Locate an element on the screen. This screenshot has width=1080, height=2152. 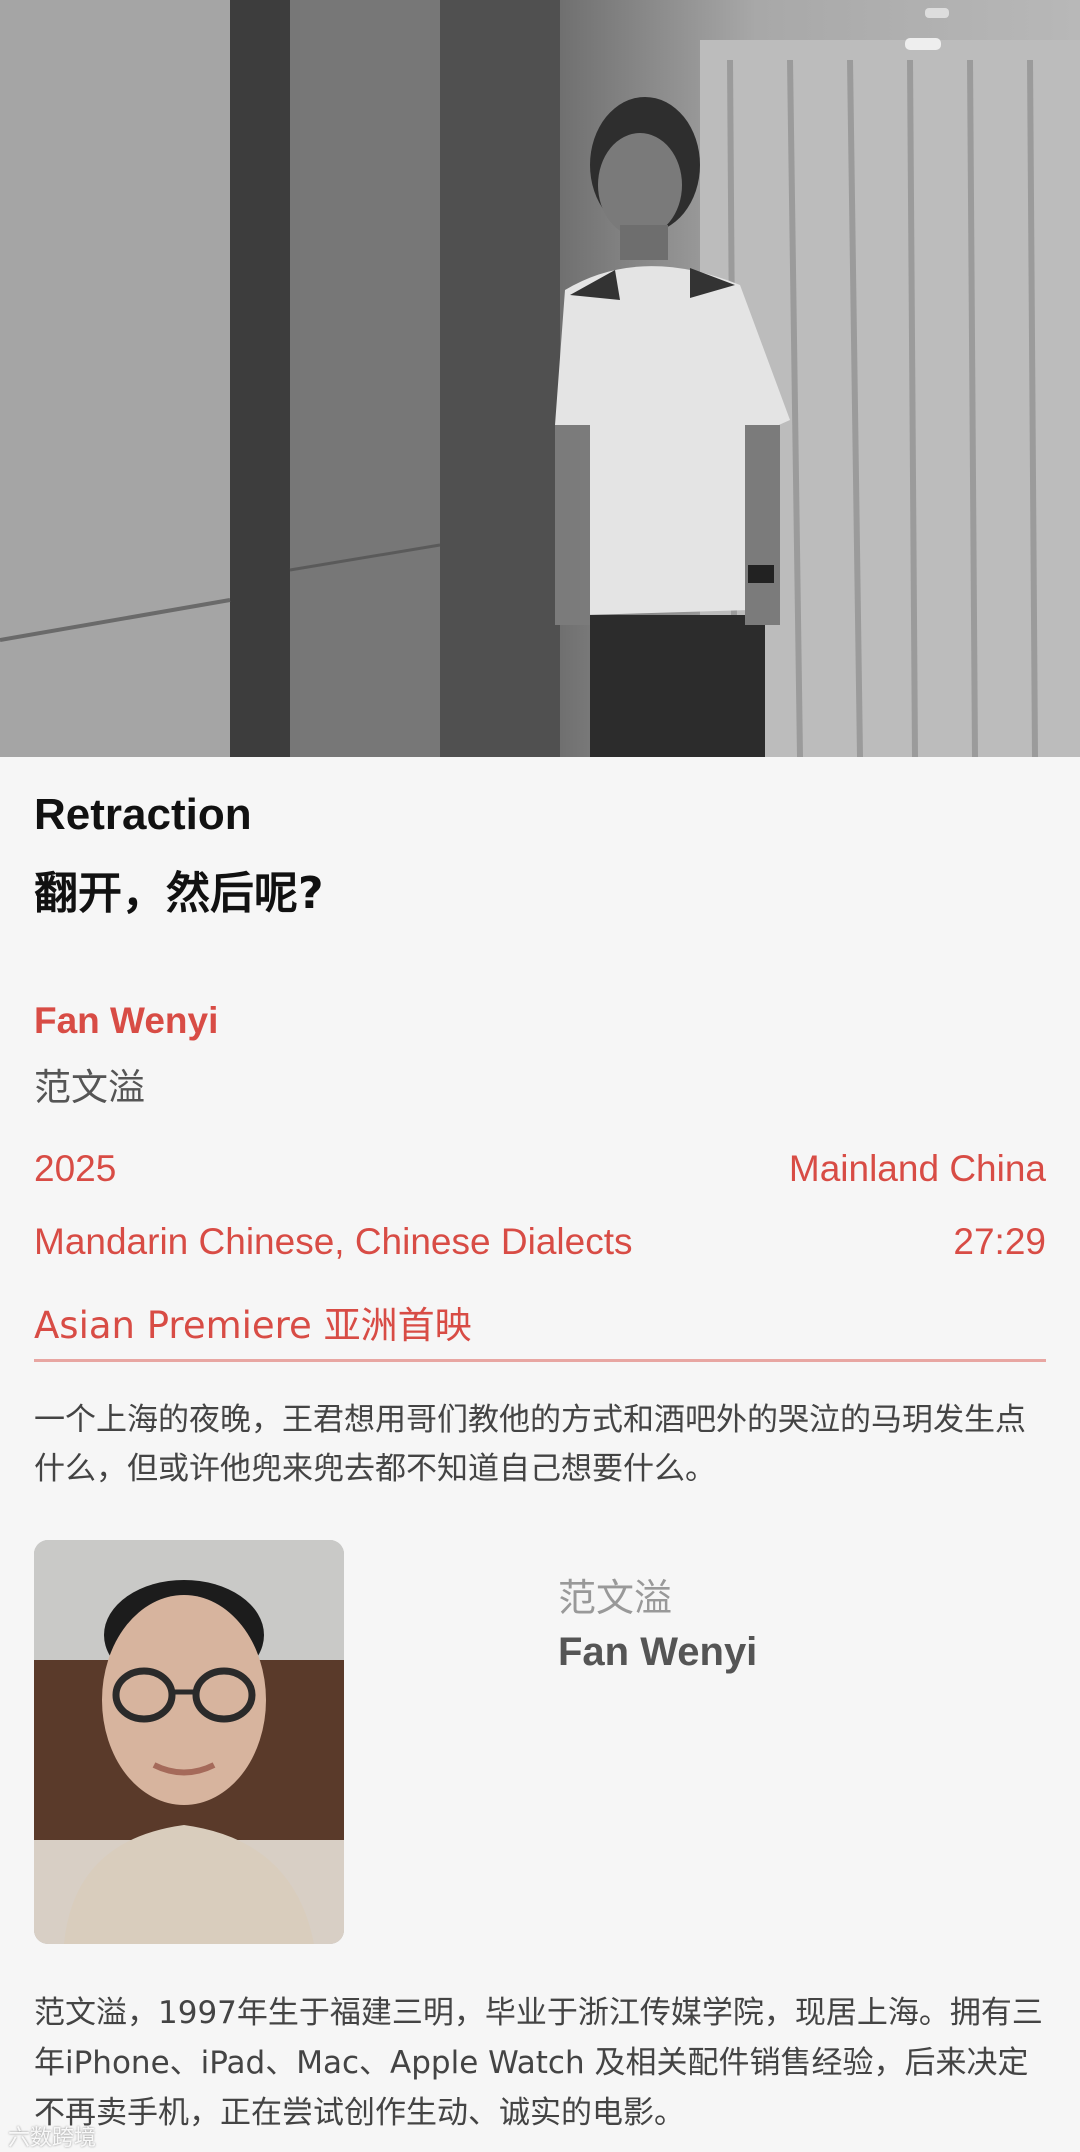
meta-row-year-country: 2025 Mainland China is located at coordinates (540, 1169).